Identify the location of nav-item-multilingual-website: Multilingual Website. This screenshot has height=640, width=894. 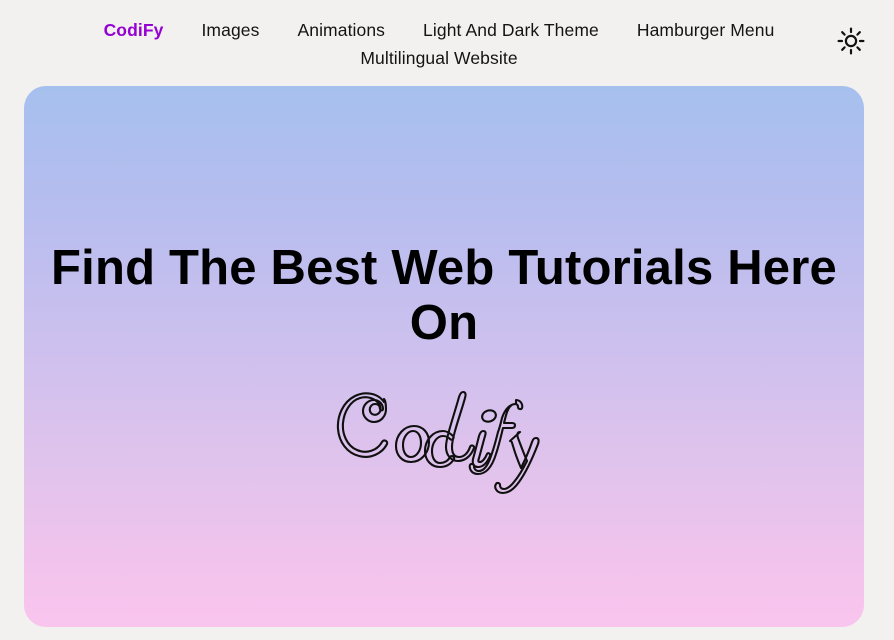
(438, 58).